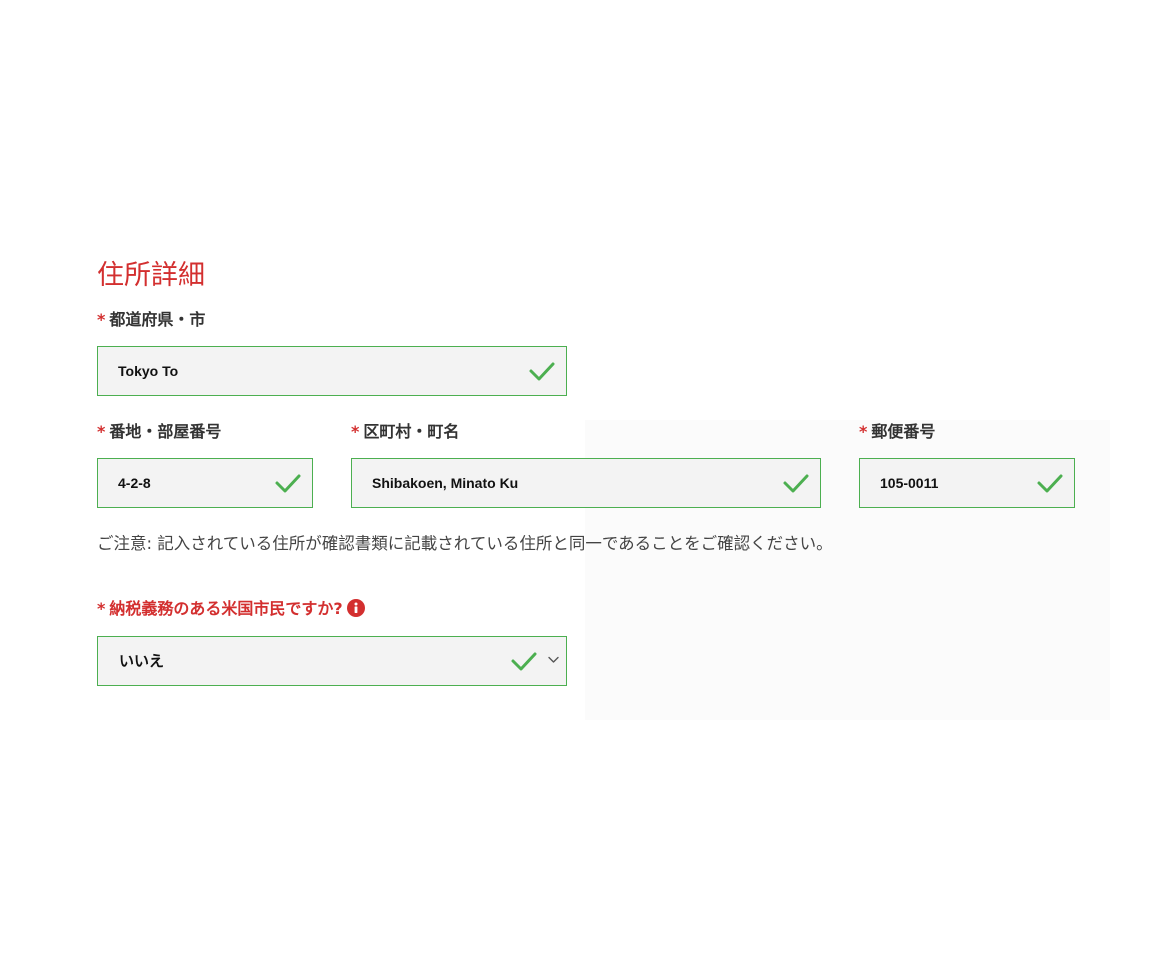  I want to click on prefecture-input, so click(332, 371).